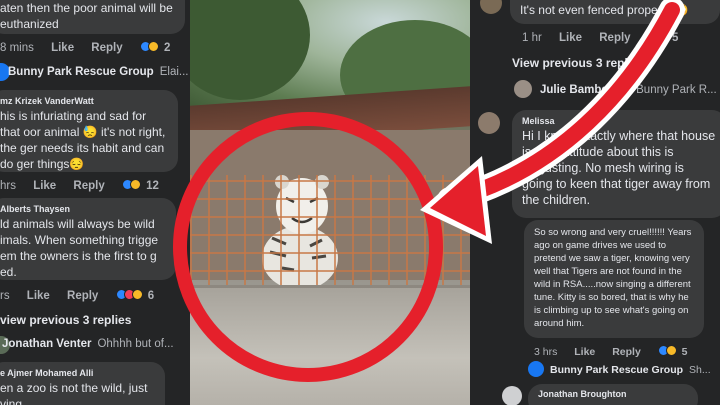 This screenshot has height=405, width=720. Describe the element at coordinates (65, 320) in the screenshot. I see `view-previous-replies-link: view previous 3 replies` at that location.